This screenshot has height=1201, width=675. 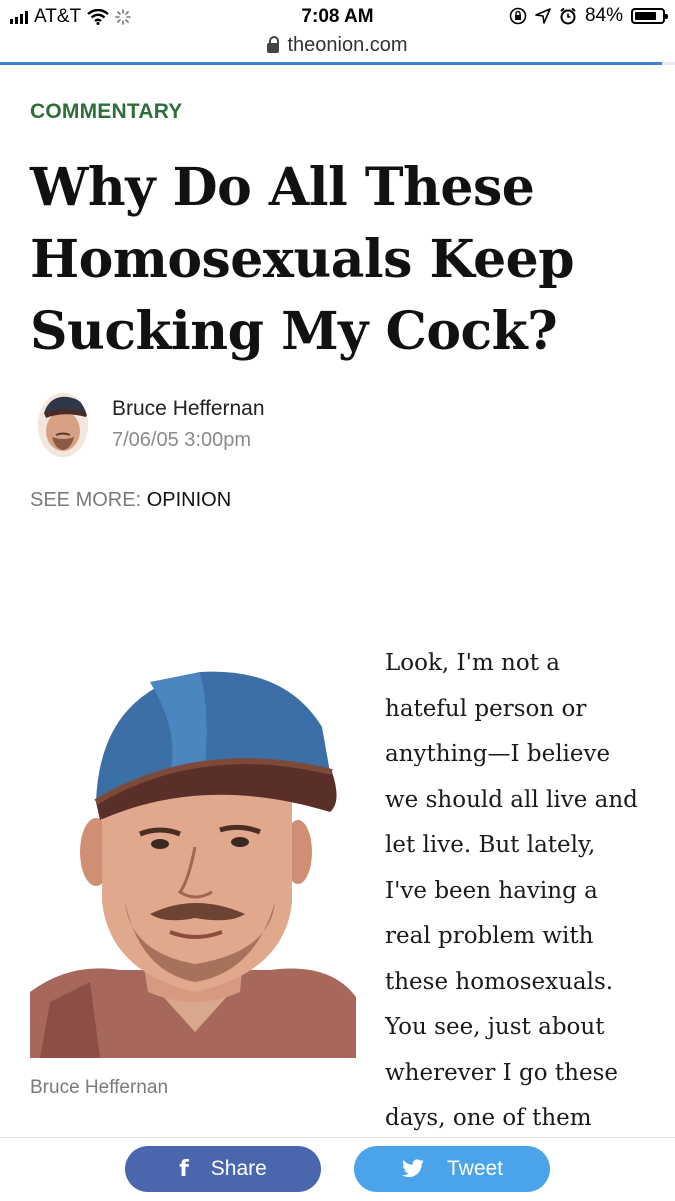 What do you see at coordinates (495, 1027) in the screenshot?
I see `body-line: You see, just about` at bounding box center [495, 1027].